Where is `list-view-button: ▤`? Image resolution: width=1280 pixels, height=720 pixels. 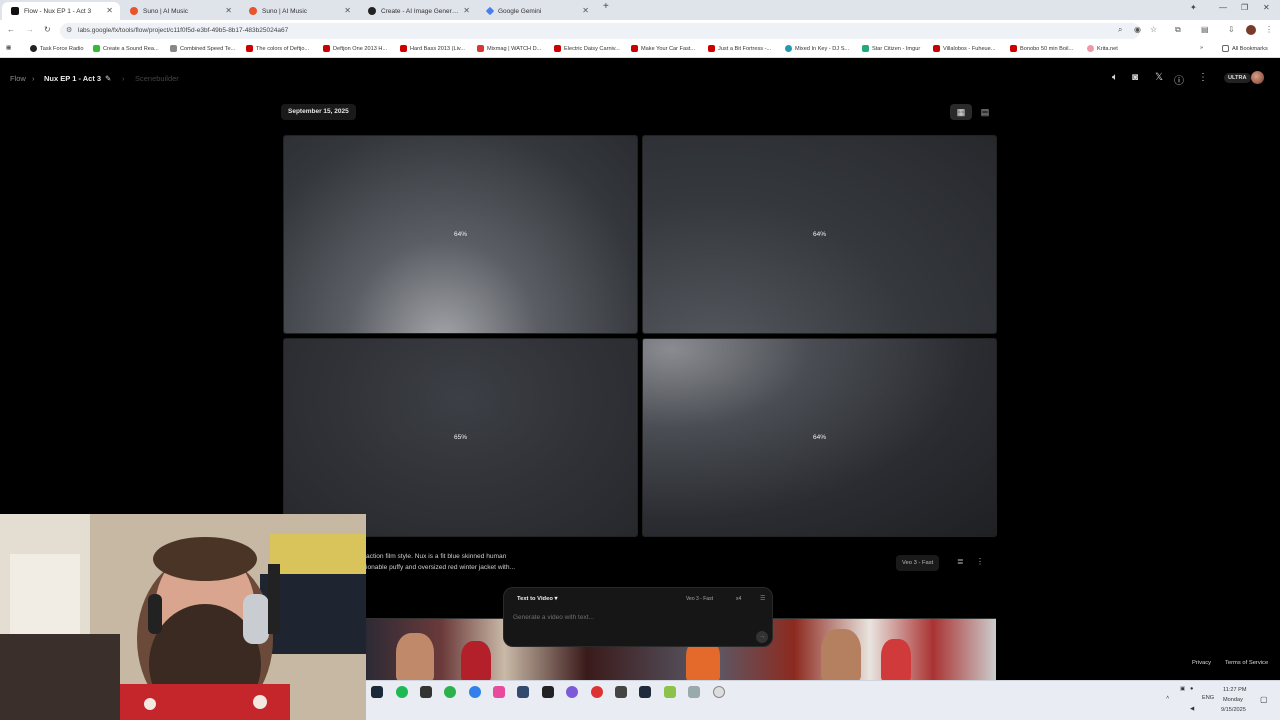
list-view-button: ▤ is located at coordinates (985, 112).